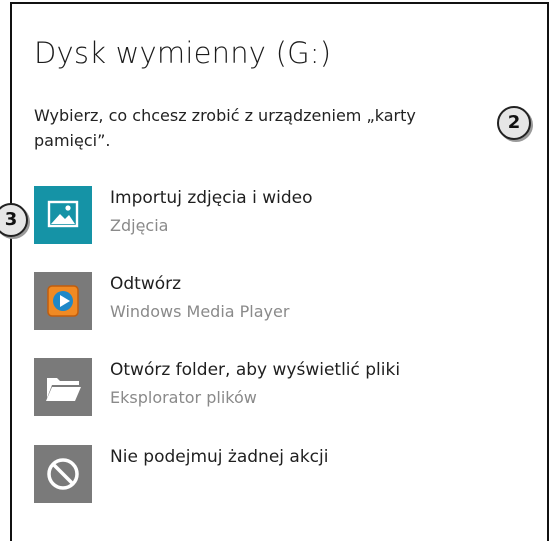  Describe the element at coordinates (244, 216) in the screenshot. I see `option-import-photos: Importuj zdjęcia i wideo Zdjęcia` at that location.